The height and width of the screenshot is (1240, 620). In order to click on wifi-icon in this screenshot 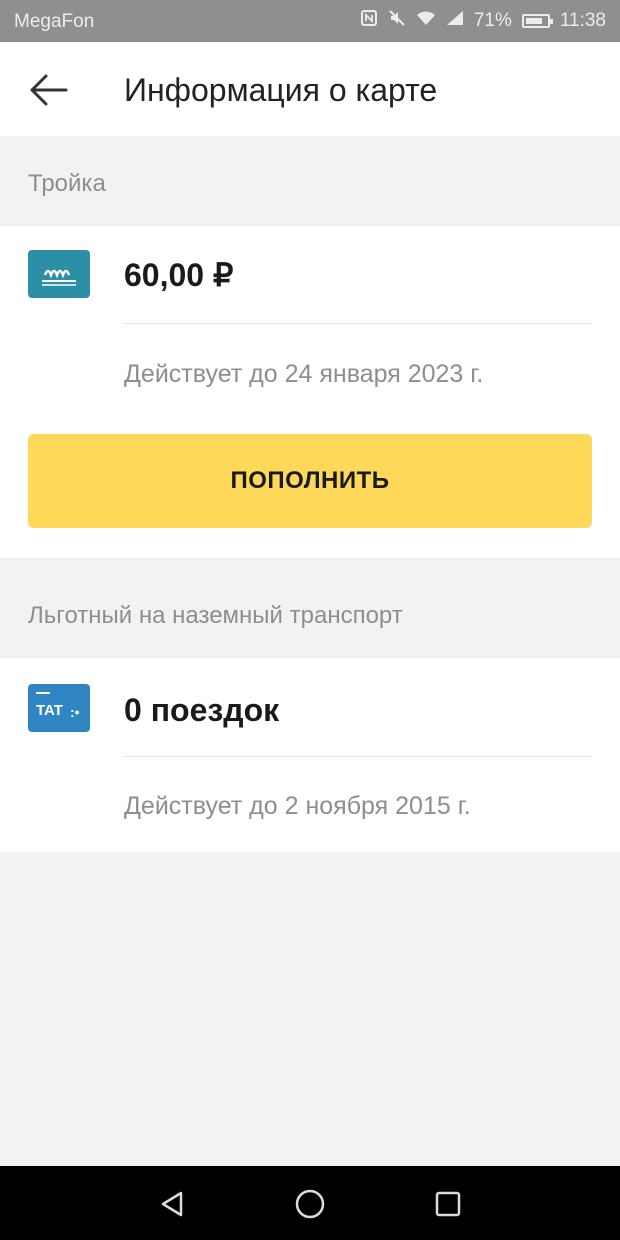, I will do `click(426, 21)`.